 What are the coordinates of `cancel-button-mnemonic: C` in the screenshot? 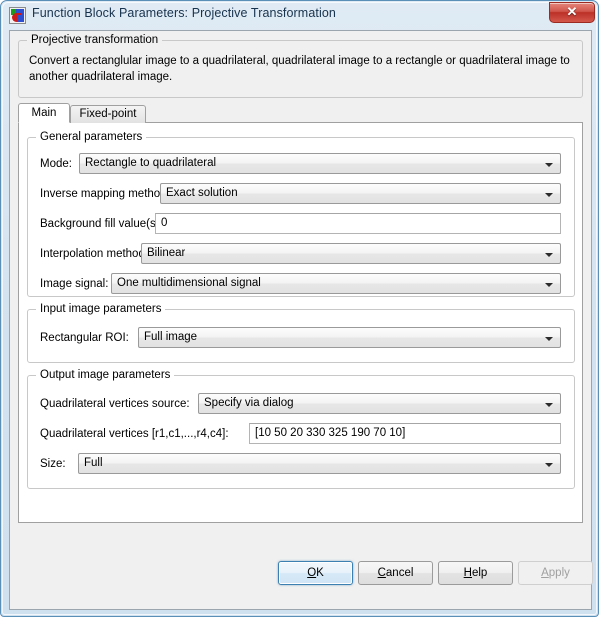 It's located at (381, 573).